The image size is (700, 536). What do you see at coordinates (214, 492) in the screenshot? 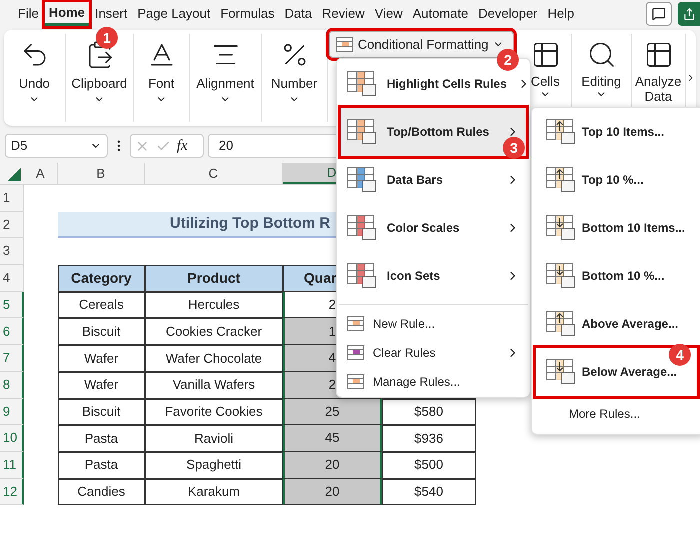
I see `table-cell: Karakum` at bounding box center [214, 492].